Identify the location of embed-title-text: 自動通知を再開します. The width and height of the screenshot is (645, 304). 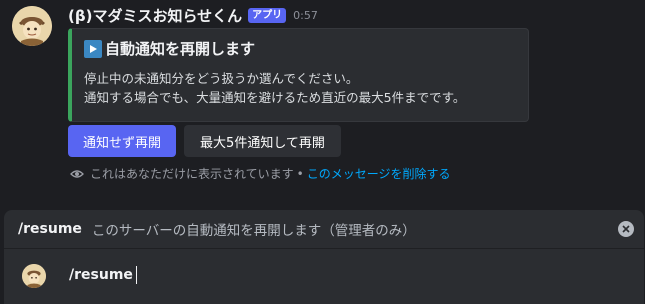
(180, 49).